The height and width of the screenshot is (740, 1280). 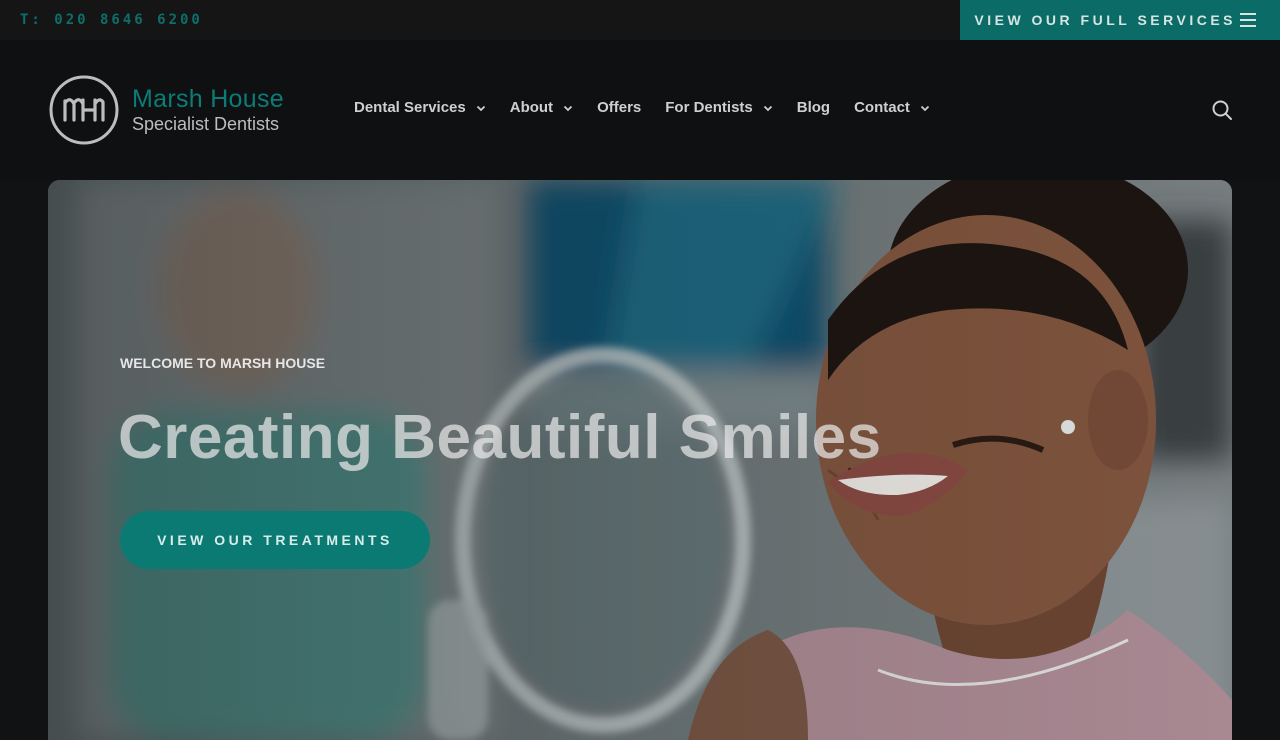 I want to click on hero-headline: Creating Beautiful Smiles, so click(x=500, y=437).